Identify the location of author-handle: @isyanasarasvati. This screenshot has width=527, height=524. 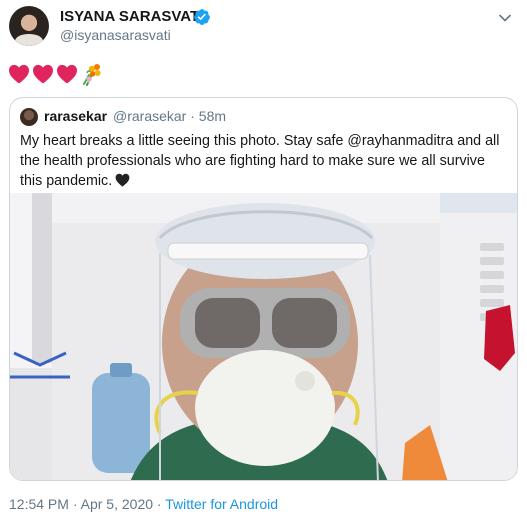
(115, 35).